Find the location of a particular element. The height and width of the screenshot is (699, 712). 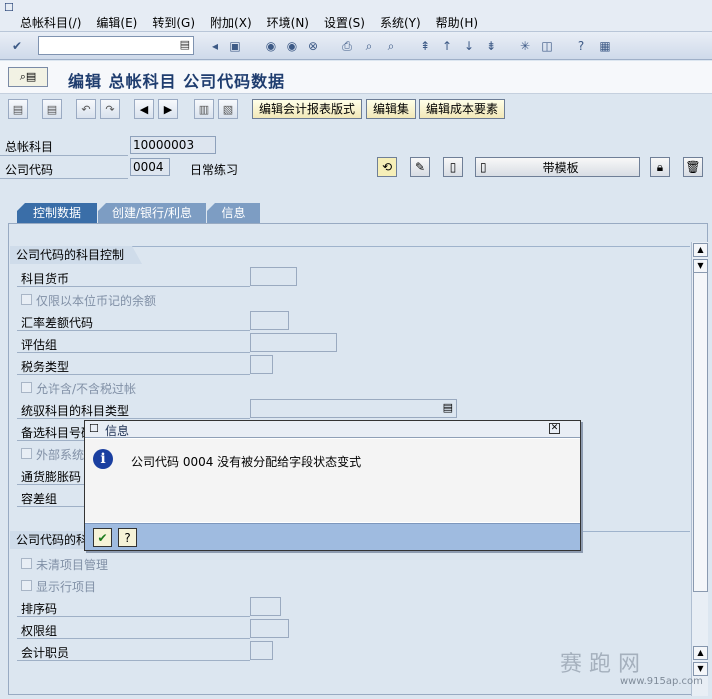

exchange-diff-label: 汇率差额代码 is located at coordinates (57, 323).